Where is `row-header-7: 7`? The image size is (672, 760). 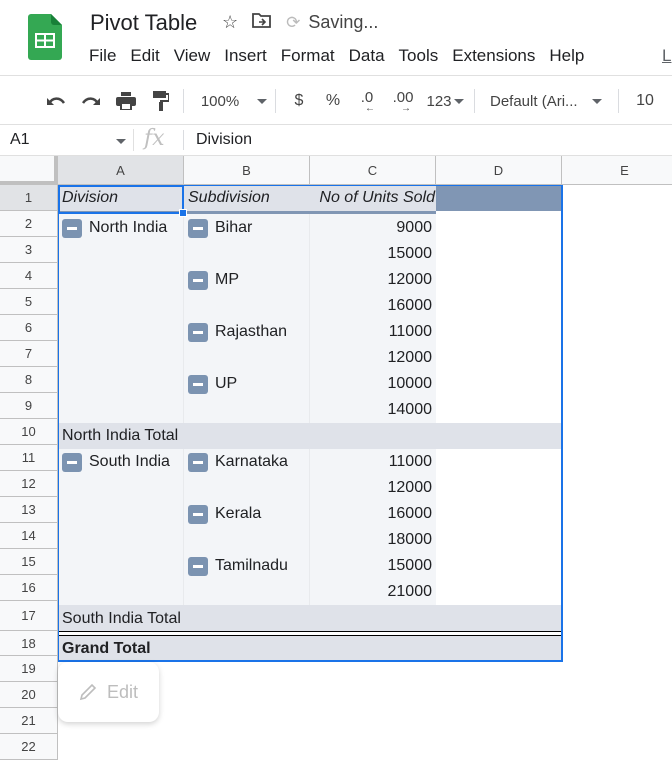
row-header-7: 7 is located at coordinates (29, 354).